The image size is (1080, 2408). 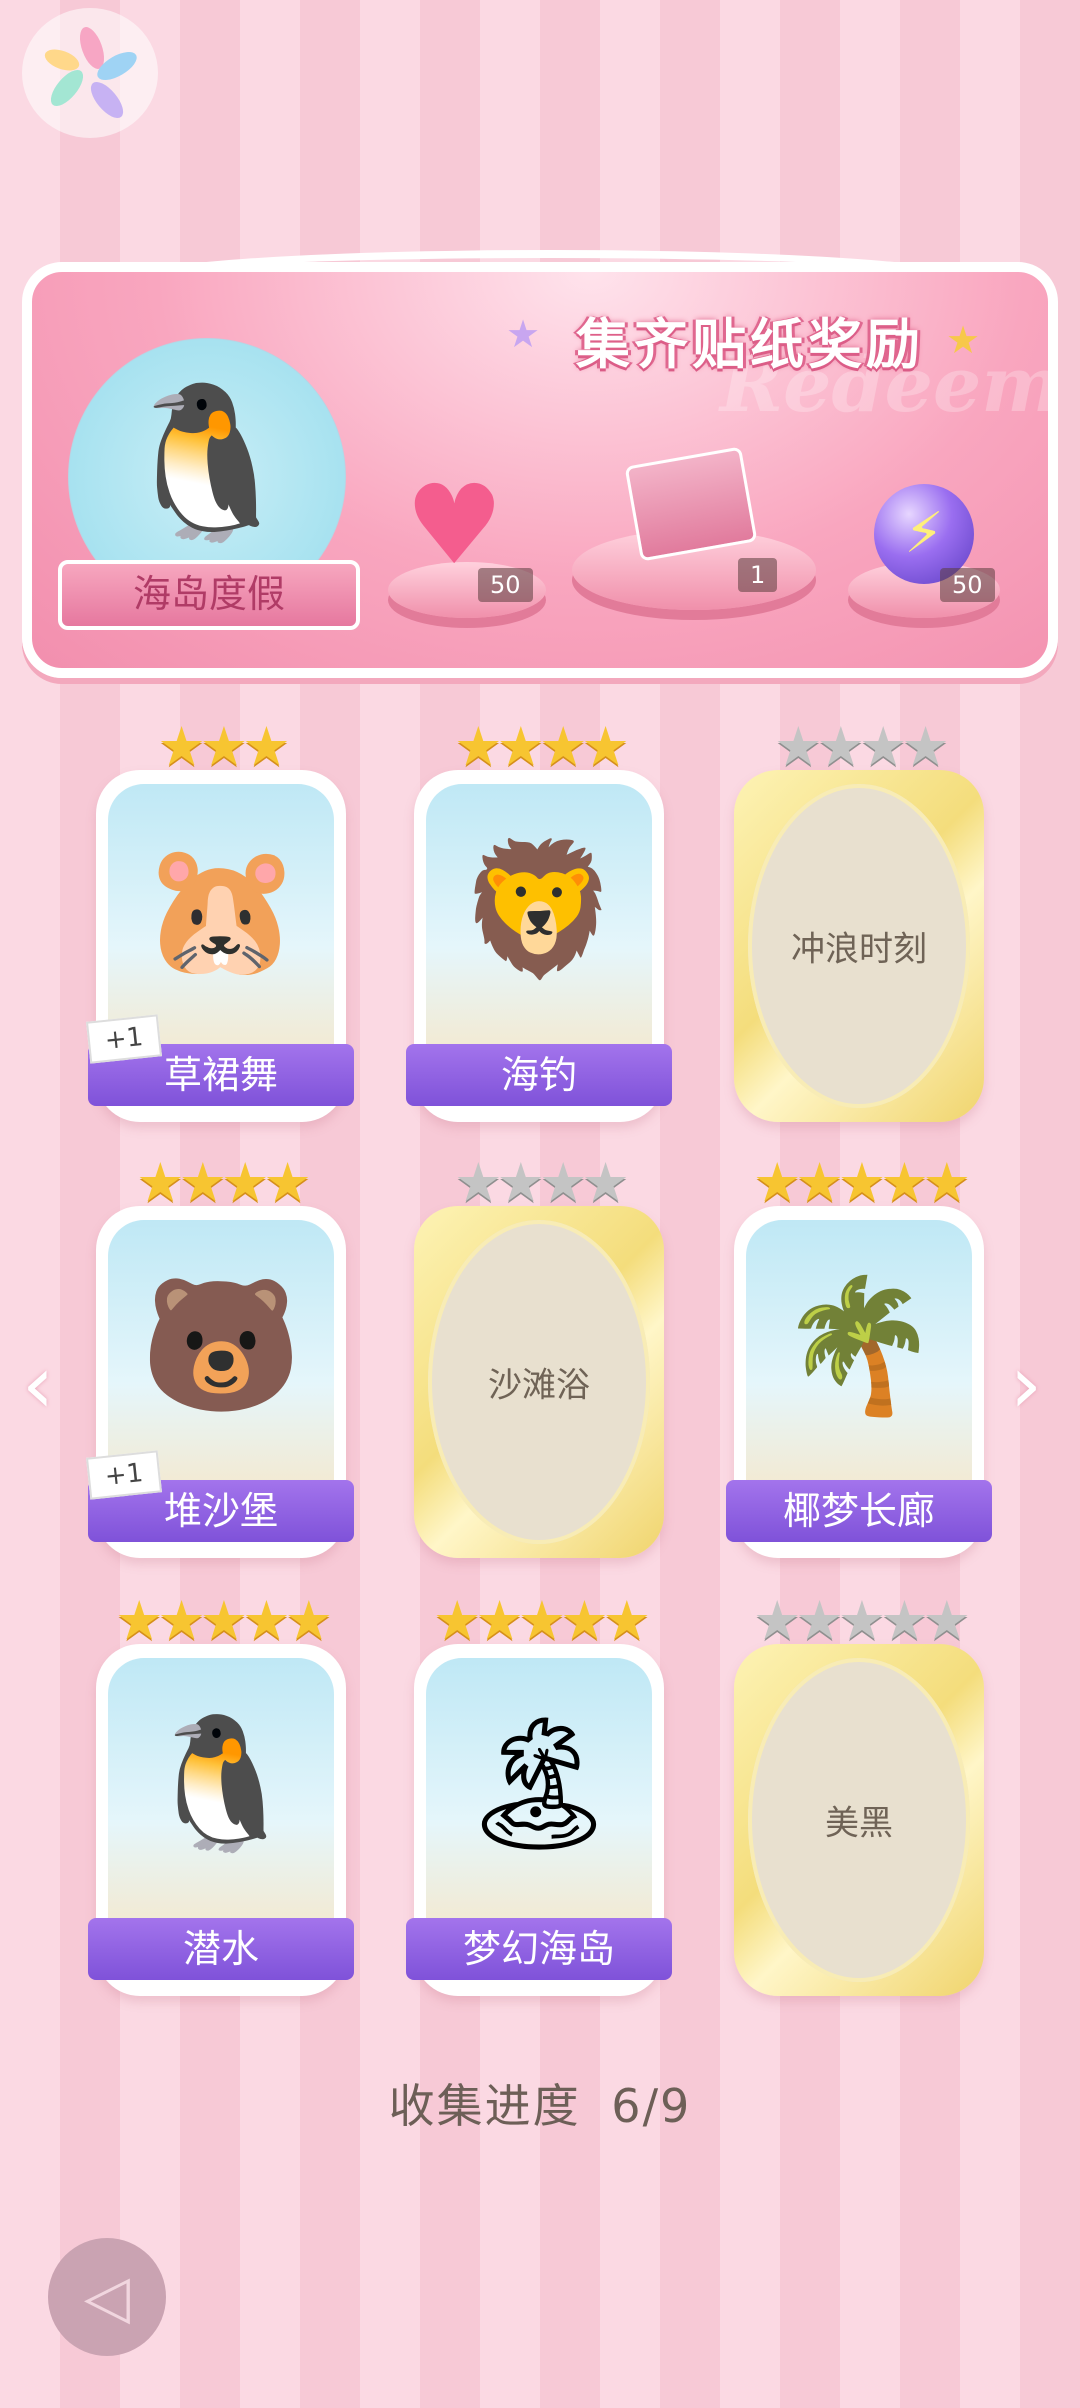 I want to click on back-arrow-icon: ◁, so click(x=107, y=2297).